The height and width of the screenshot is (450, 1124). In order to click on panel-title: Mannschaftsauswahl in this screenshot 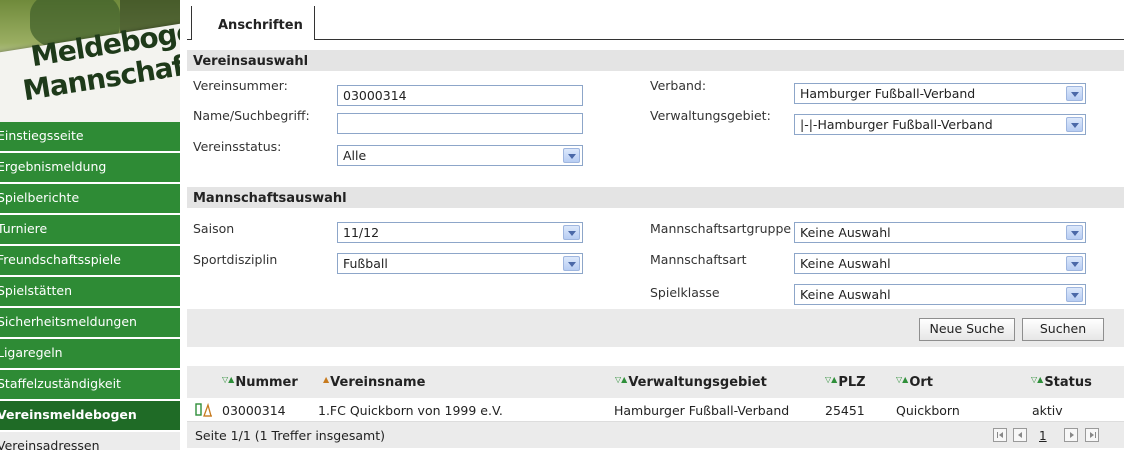, I will do `click(655, 197)`.